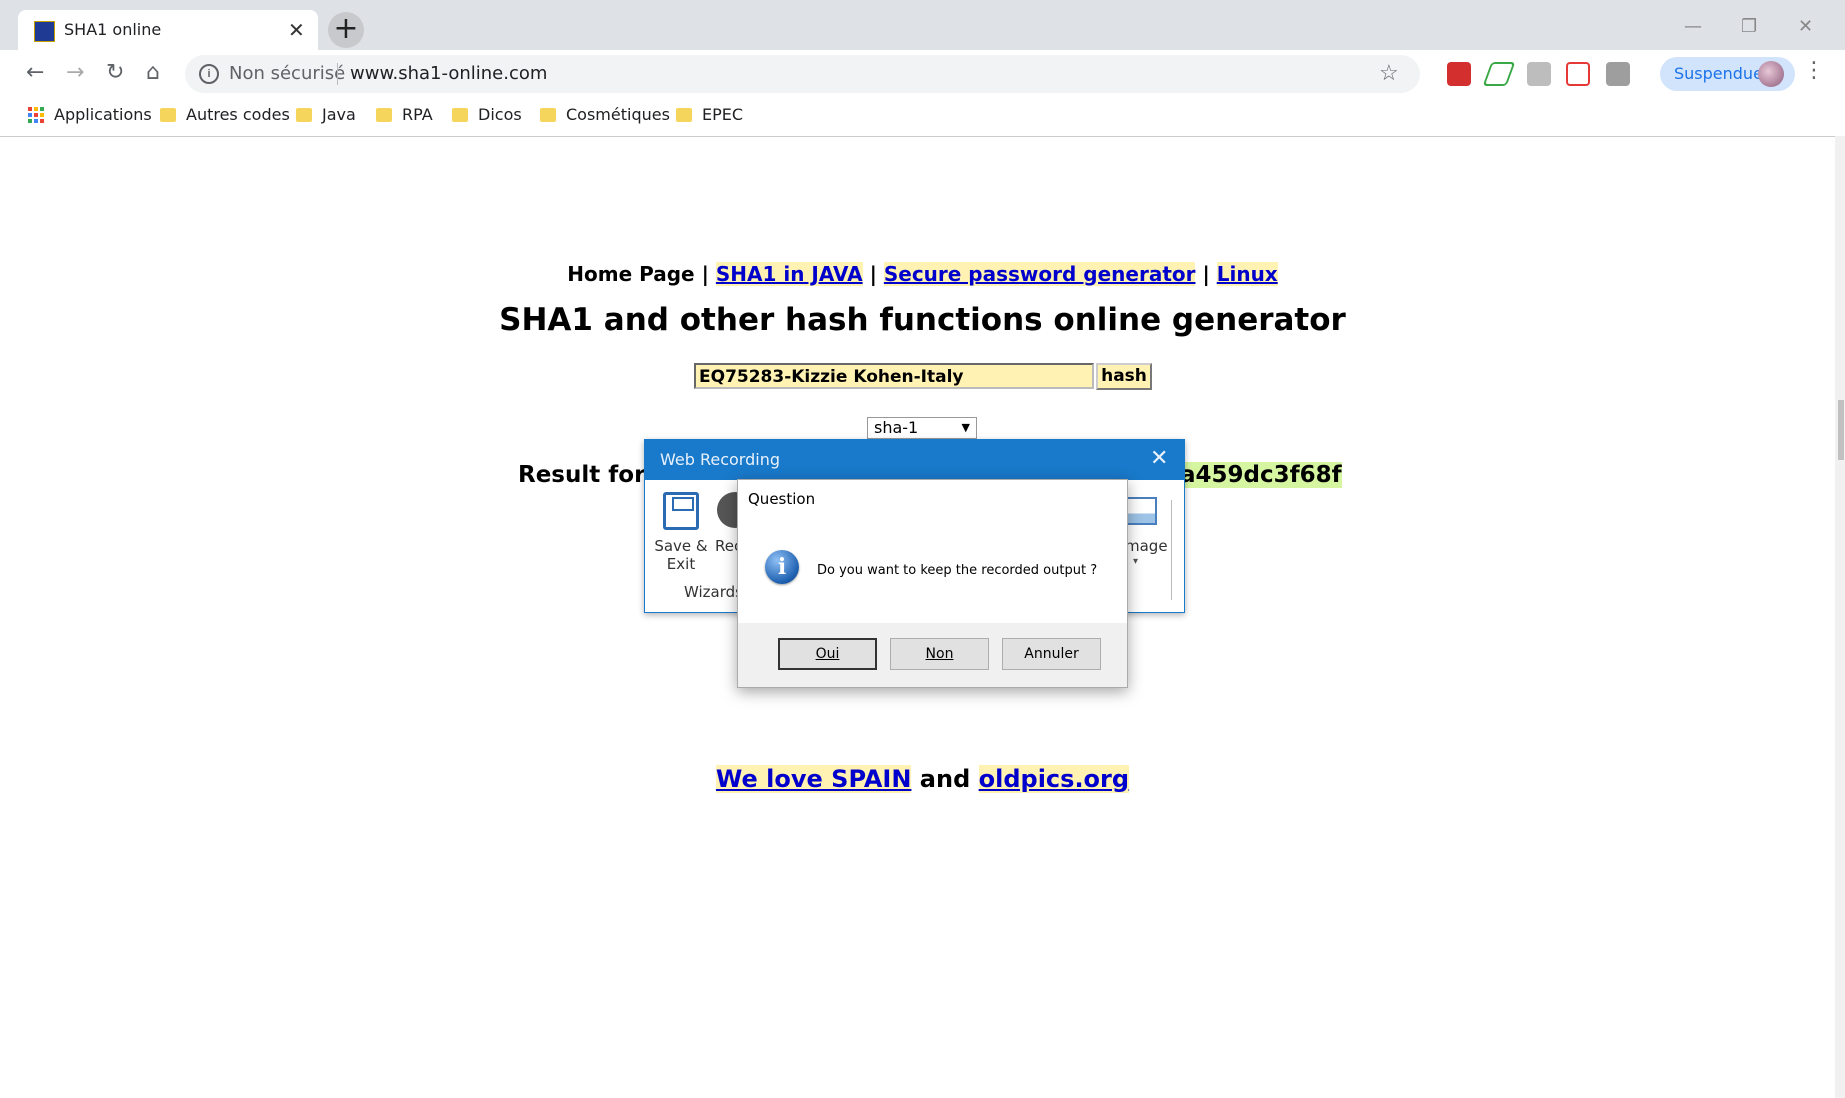 This screenshot has height=1098, width=1845. Describe the element at coordinates (287, 73) in the screenshot. I see `security-label: Non sécurisé` at that location.